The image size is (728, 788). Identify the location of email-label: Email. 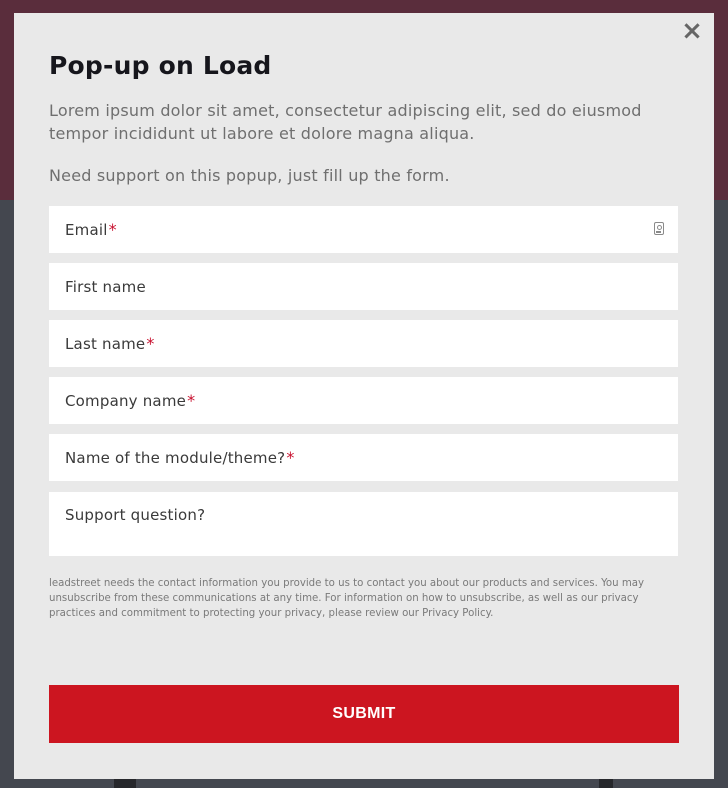
(86, 229).